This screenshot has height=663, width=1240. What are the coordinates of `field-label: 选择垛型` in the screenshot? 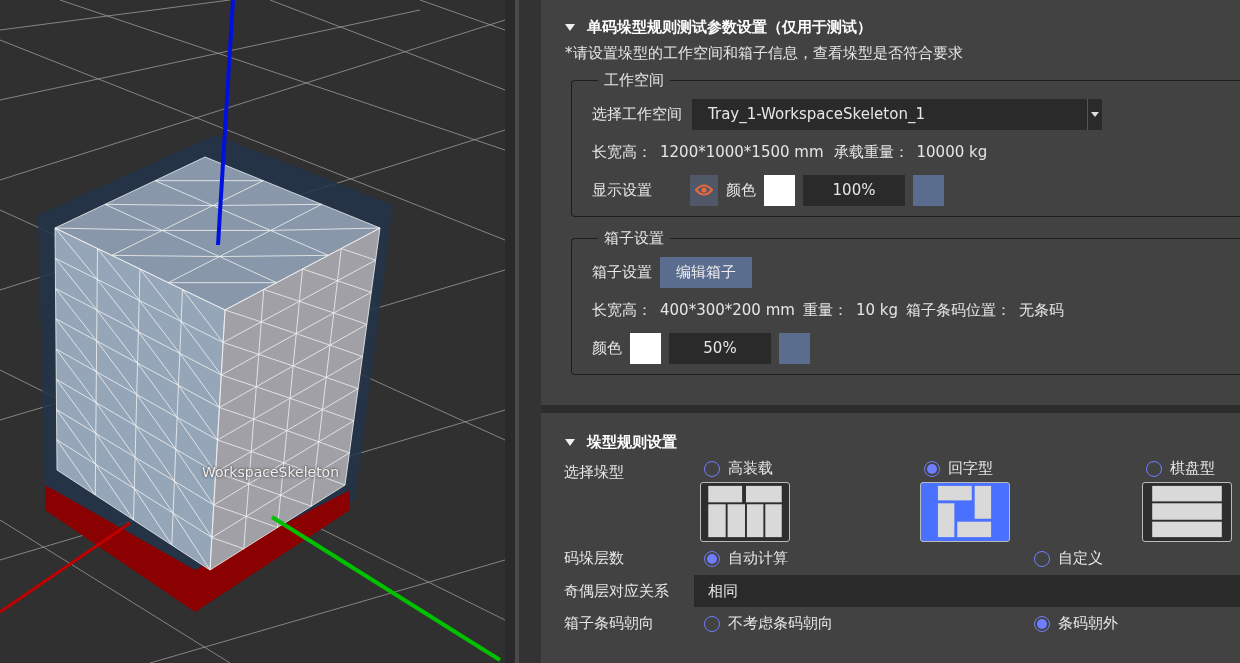 It's located at (594, 472).